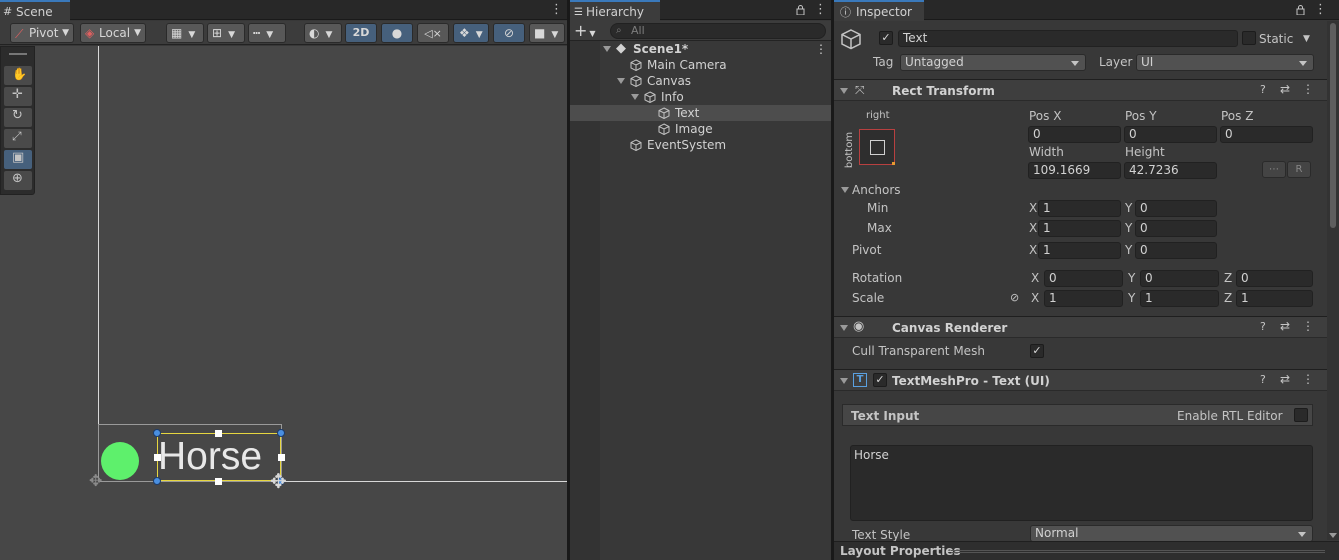 This screenshot has height=560, width=1339. Describe the element at coordinates (18, 159) in the screenshot. I see `rect-tool: ▣` at that location.